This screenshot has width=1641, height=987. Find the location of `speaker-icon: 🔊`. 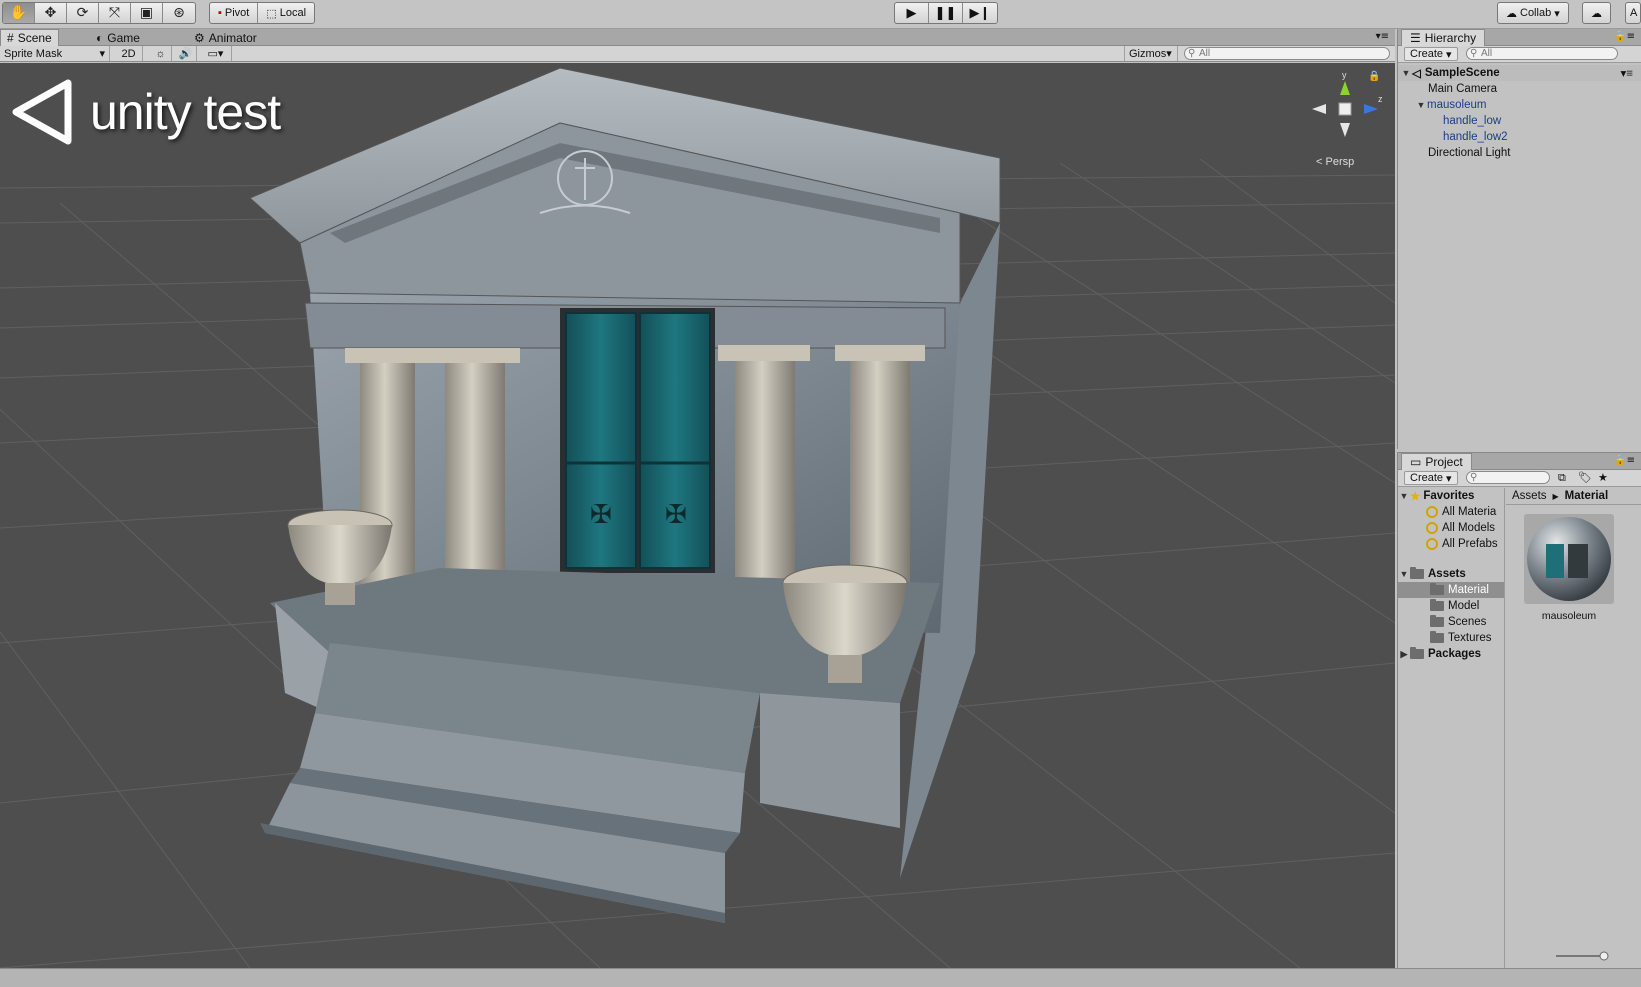

speaker-icon: 🔊 is located at coordinates (185, 54).